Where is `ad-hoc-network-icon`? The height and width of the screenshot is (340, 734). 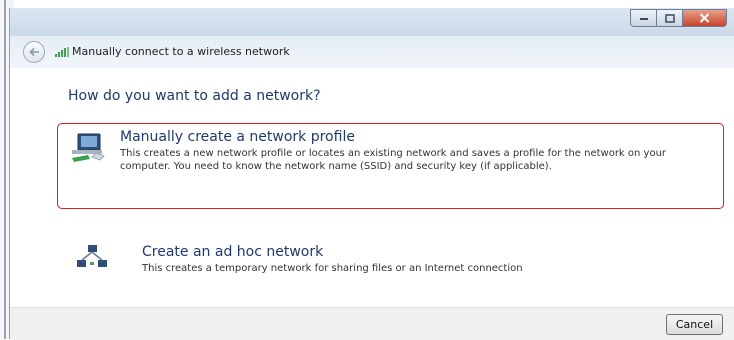 ad-hoc-network-icon is located at coordinates (92, 256).